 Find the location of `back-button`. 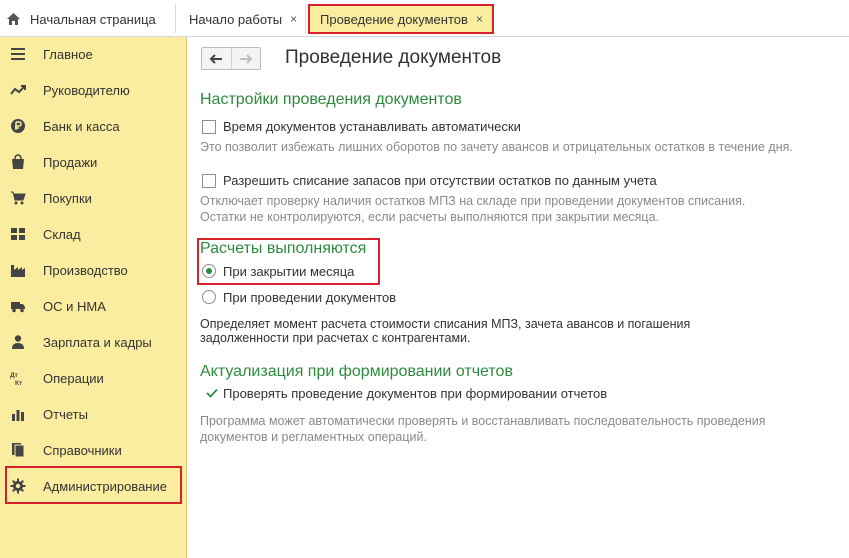

back-button is located at coordinates (216, 58).